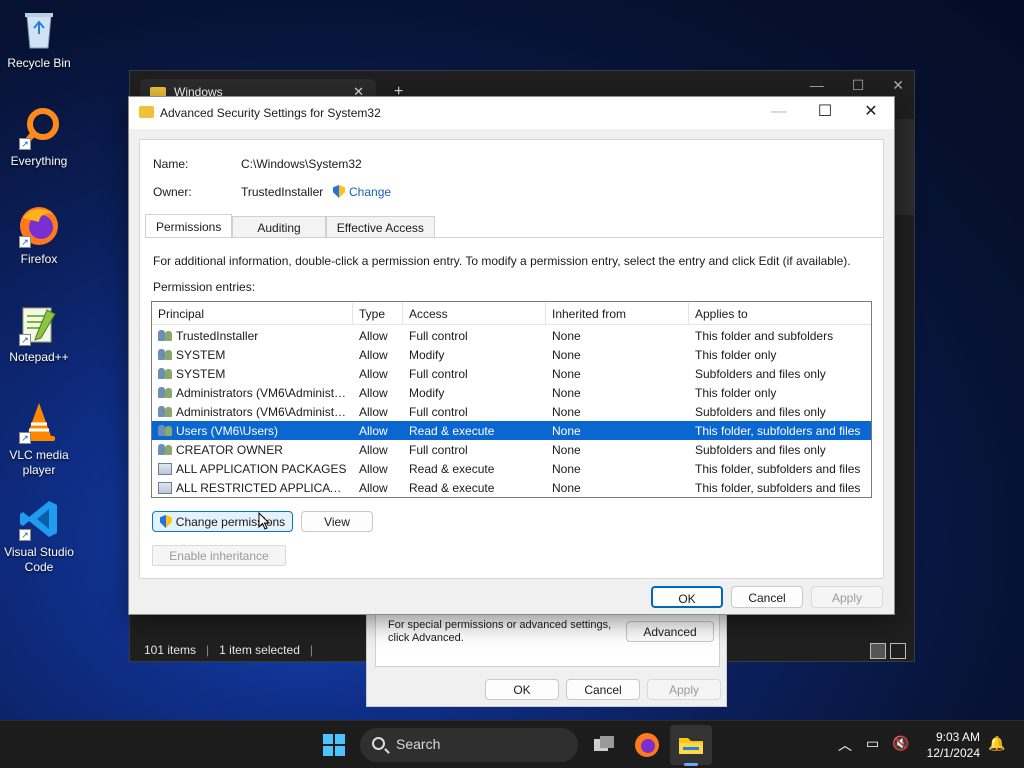 The width and height of the screenshot is (1024, 768). Describe the element at coordinates (339, 191) in the screenshot. I see `uac-shield-icon` at that location.